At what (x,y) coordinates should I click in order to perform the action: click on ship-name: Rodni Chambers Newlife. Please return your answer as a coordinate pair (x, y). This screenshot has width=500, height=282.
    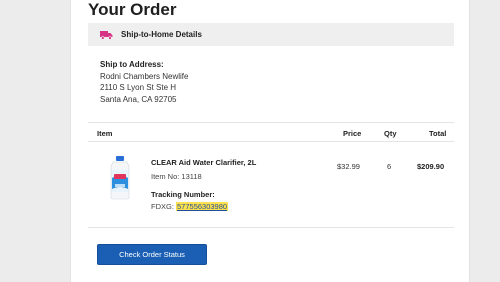
    Looking at the image, I should click on (144, 76).